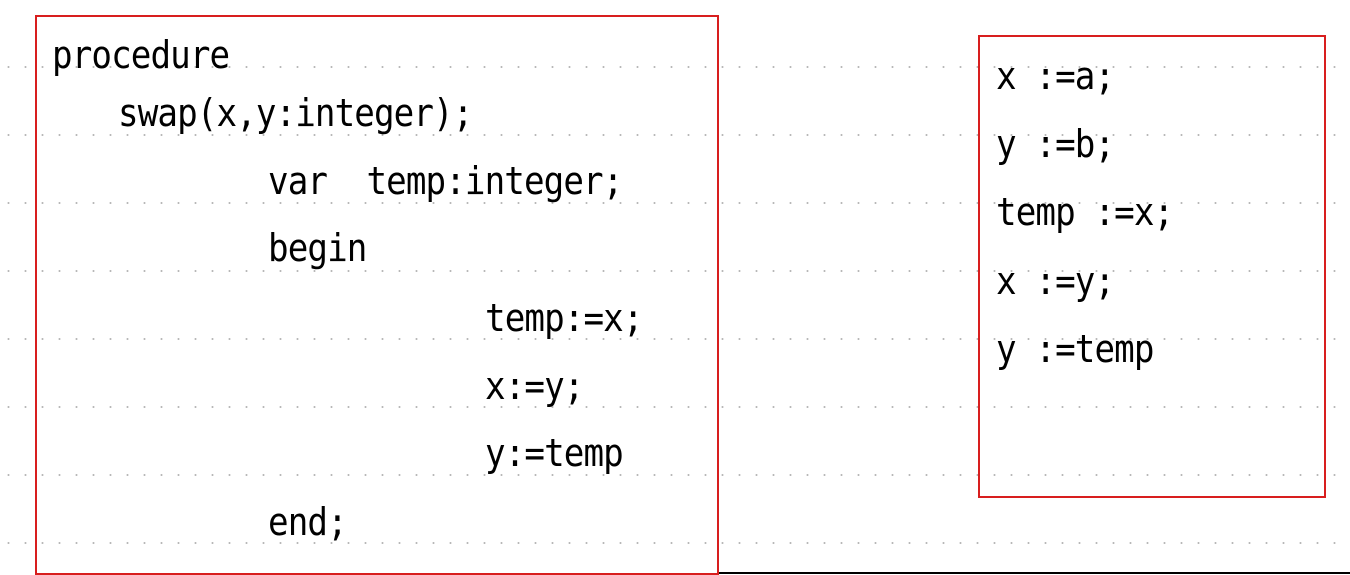 This screenshot has width=1350, height=575. What do you see at coordinates (308, 522) in the screenshot?
I see `procedure-end-line: end;` at bounding box center [308, 522].